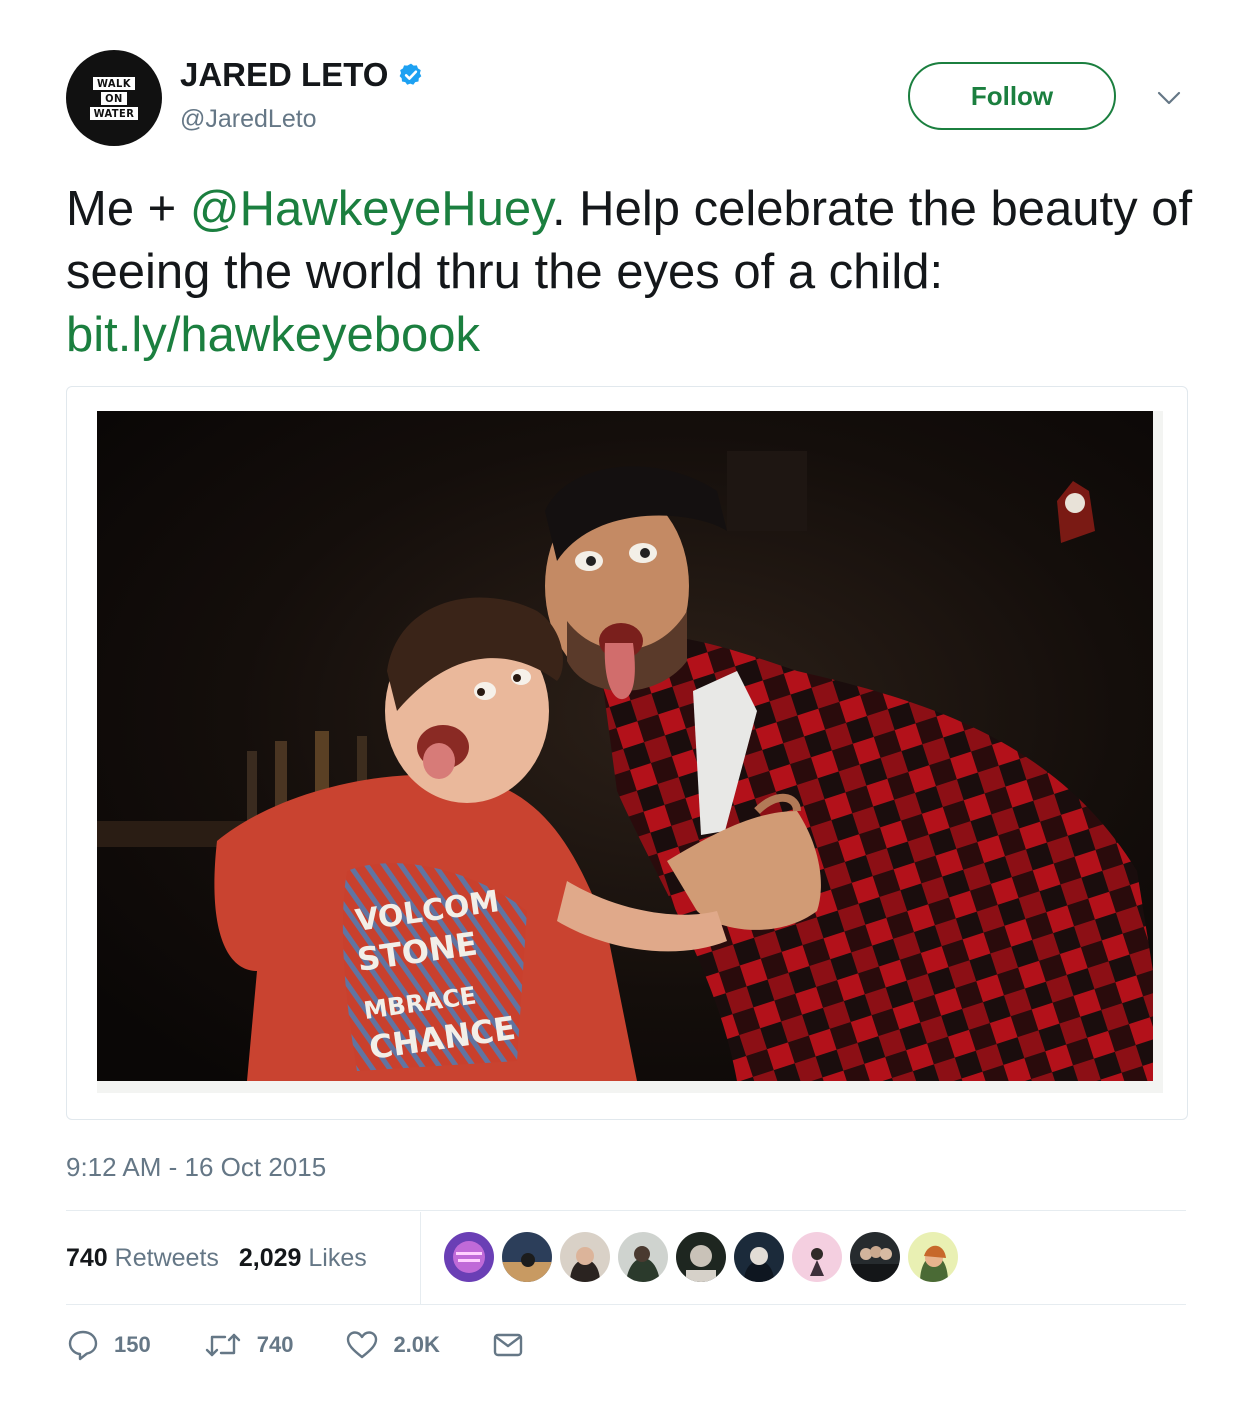  What do you see at coordinates (371, 209) in the screenshot?
I see `mention-link: @HawkeyeHuey` at bounding box center [371, 209].